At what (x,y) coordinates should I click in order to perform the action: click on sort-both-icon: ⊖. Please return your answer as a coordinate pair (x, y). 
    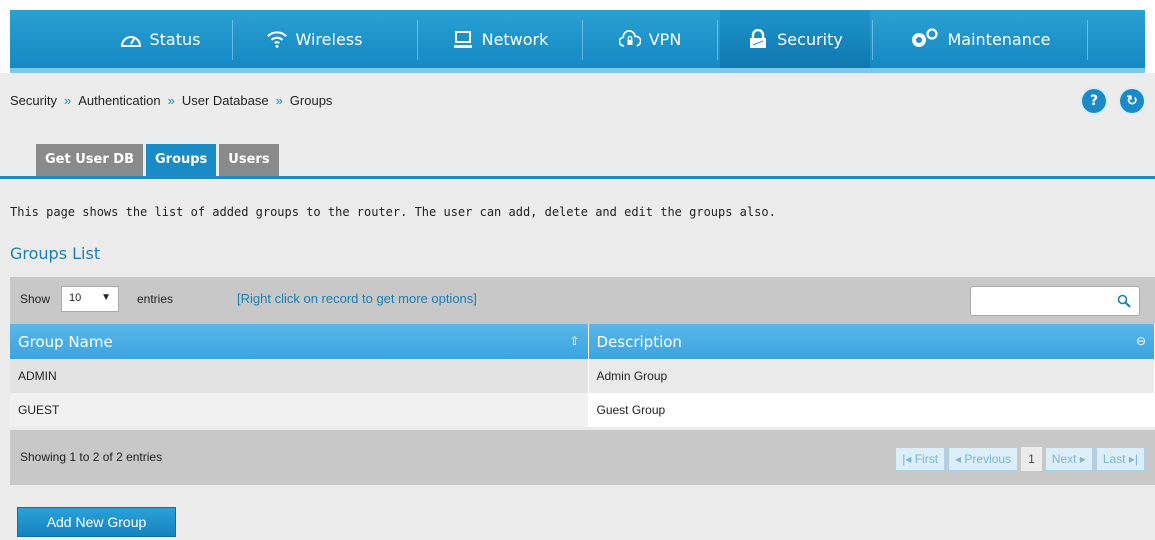
    Looking at the image, I should click on (1141, 341).